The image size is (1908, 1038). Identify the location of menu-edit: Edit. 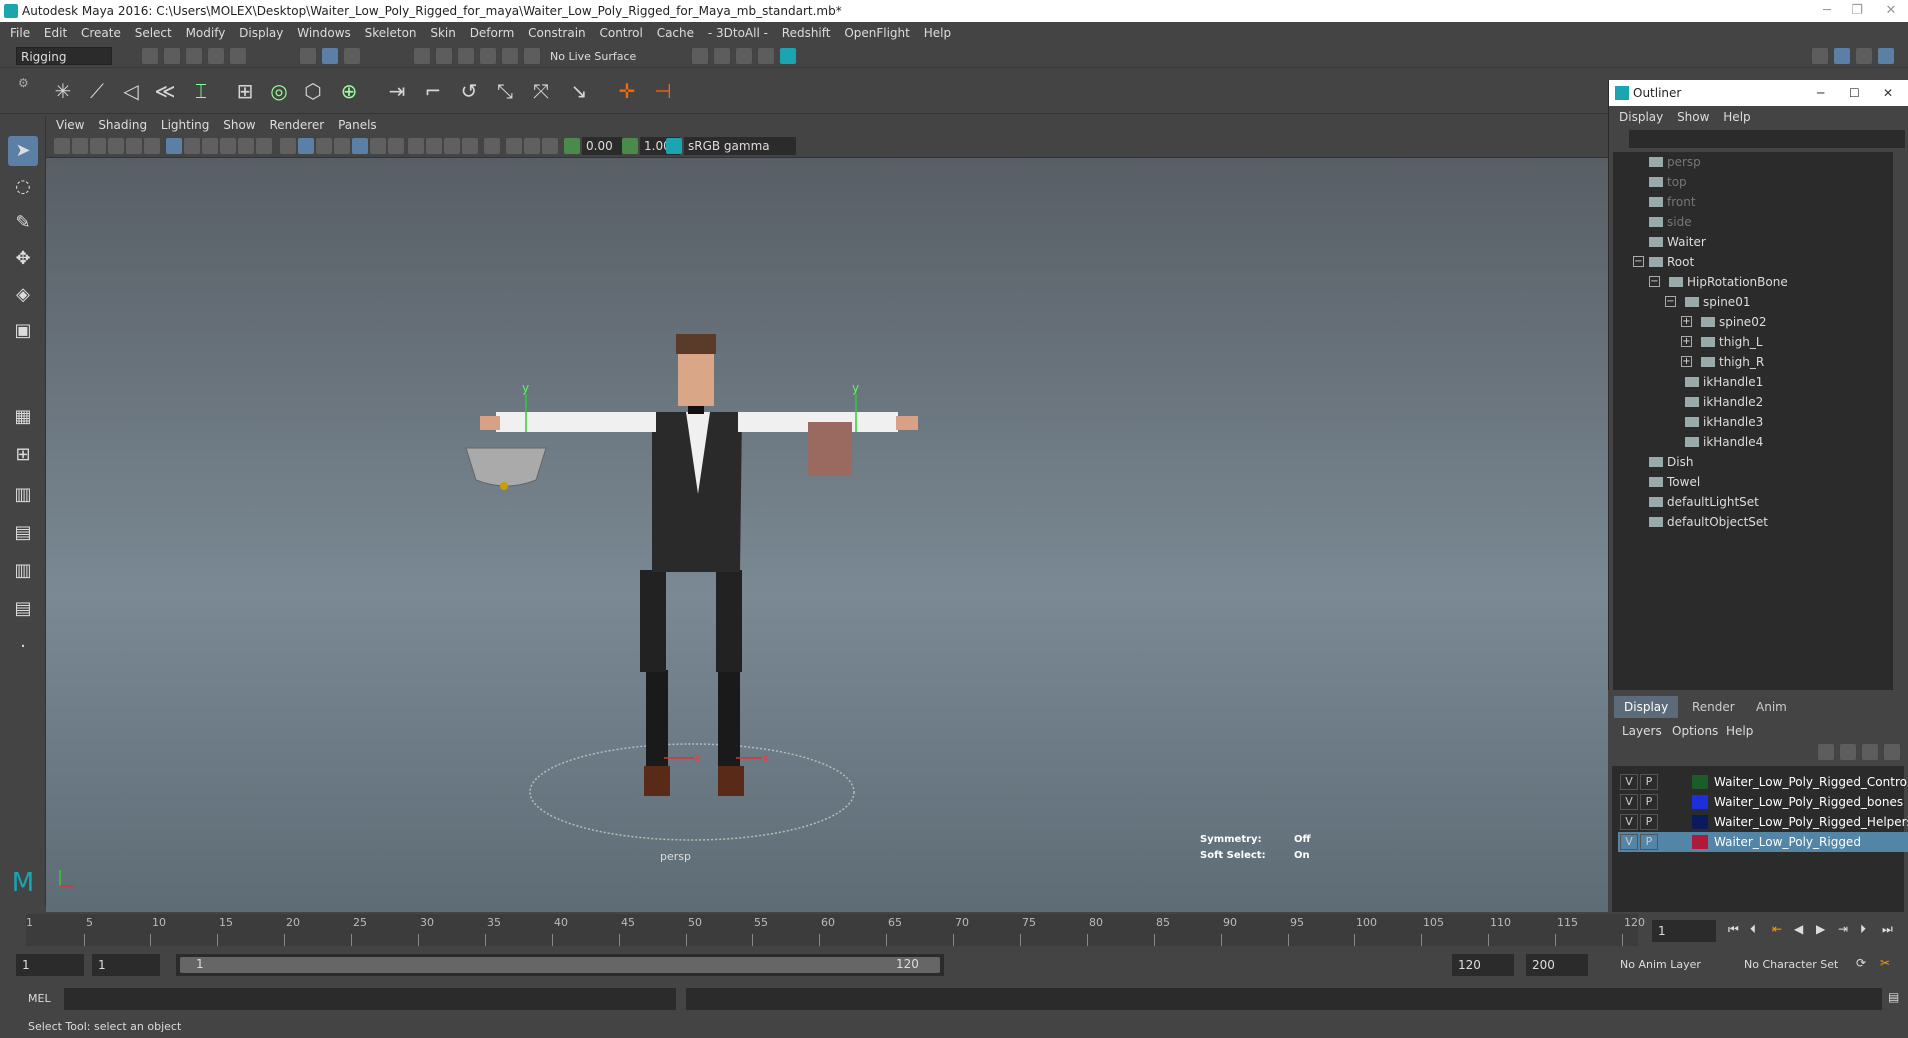
(55, 33).